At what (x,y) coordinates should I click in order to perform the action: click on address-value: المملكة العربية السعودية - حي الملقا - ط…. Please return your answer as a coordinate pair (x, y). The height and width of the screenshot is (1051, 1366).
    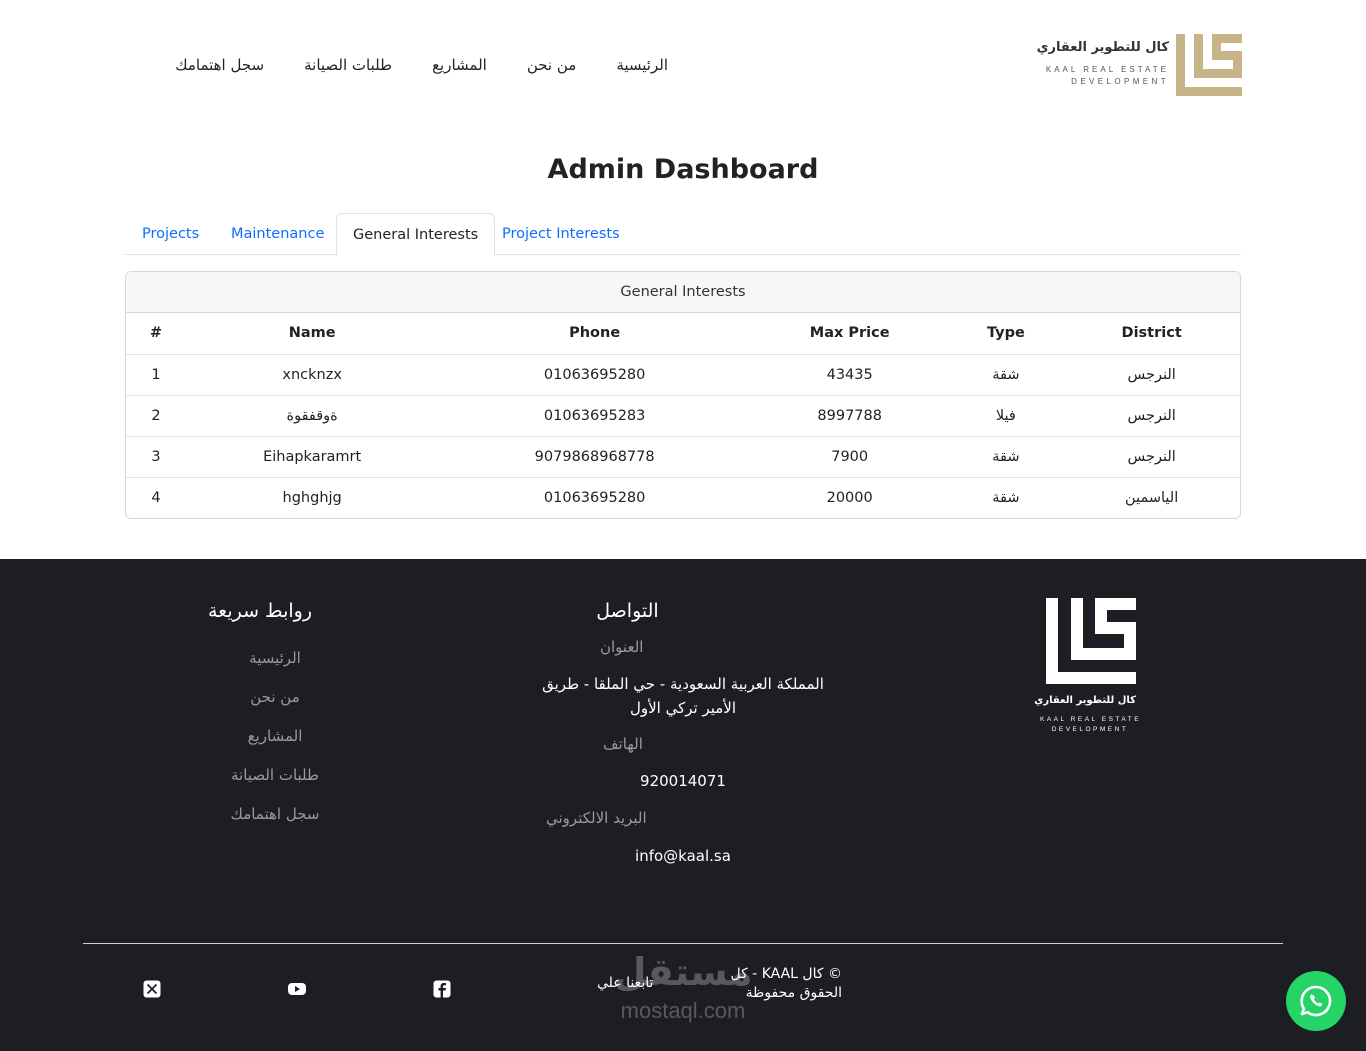
    Looking at the image, I should click on (683, 696).